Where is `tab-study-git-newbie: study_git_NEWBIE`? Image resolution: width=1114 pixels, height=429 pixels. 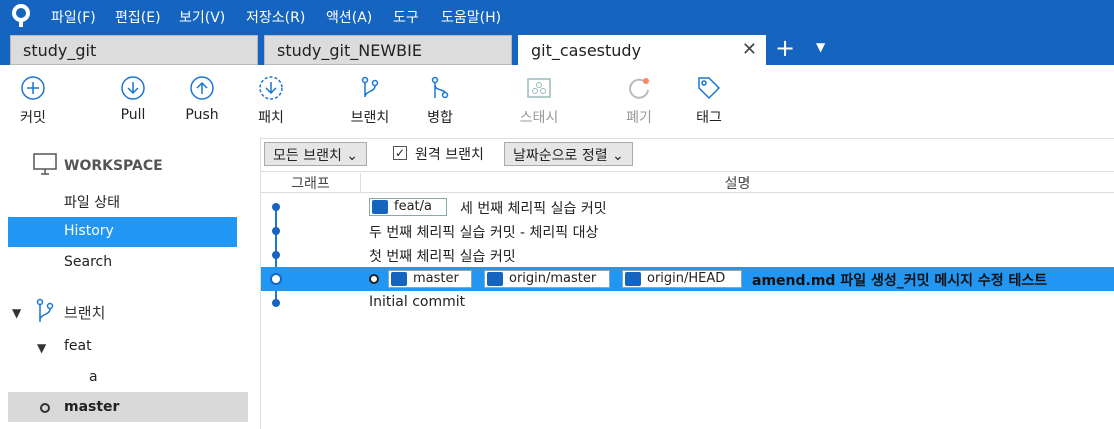 tab-study-git-newbie: study_git_NEWBIE is located at coordinates (388, 50).